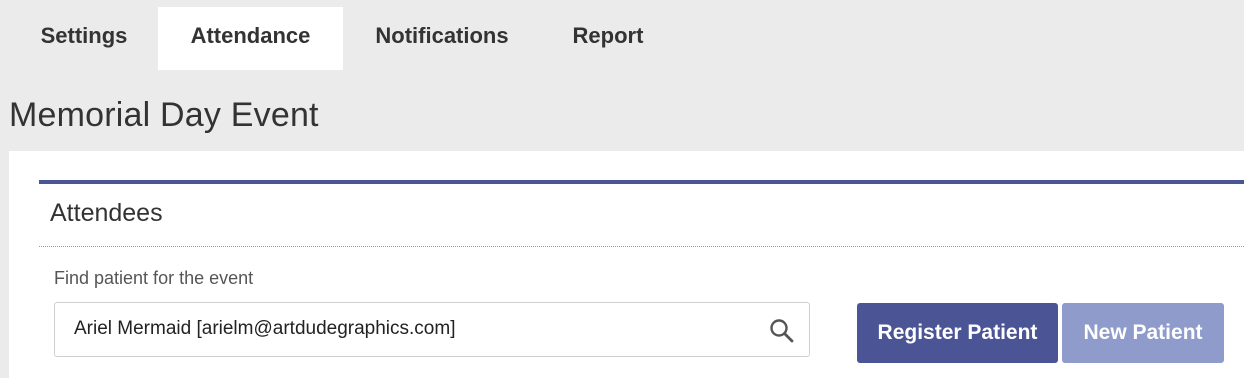  I want to click on patient-search-input, so click(404, 329).